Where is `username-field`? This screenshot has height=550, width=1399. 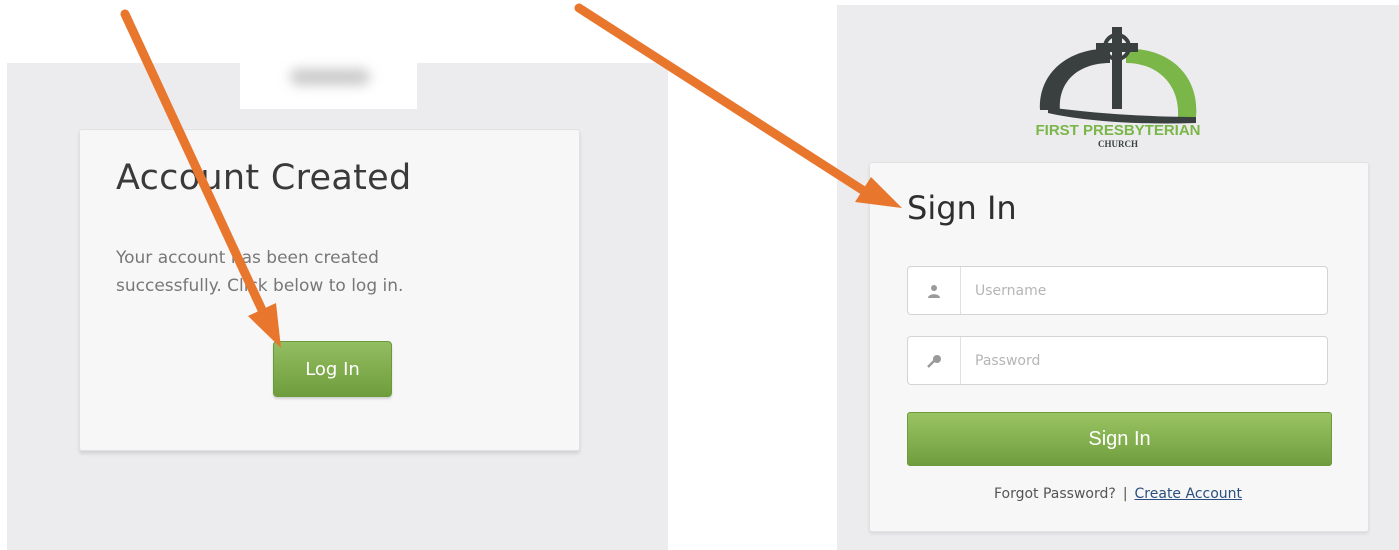 username-field is located at coordinates (1117, 290).